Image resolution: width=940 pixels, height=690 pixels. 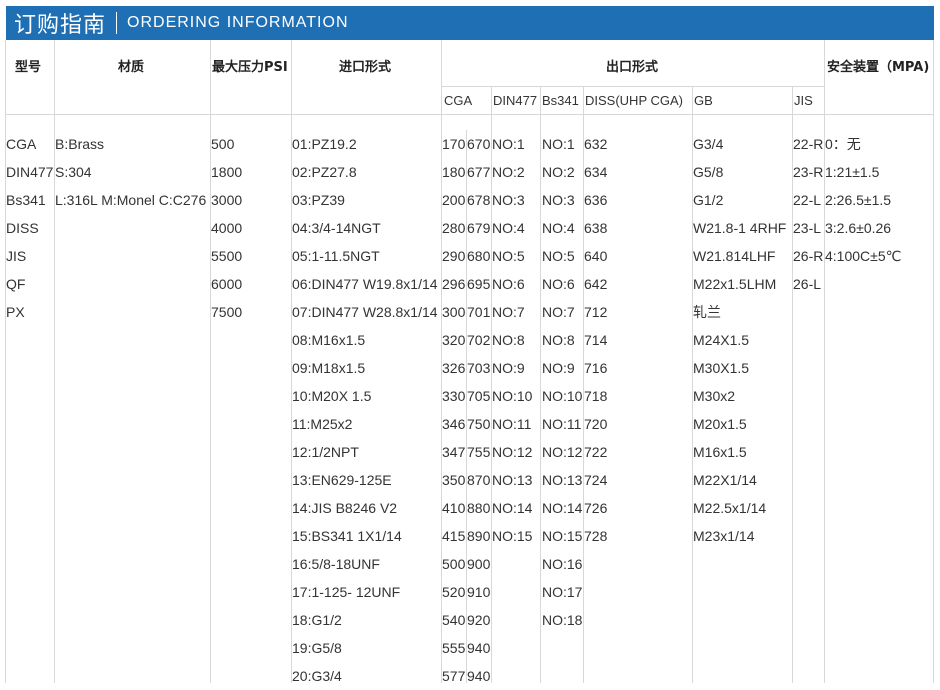 What do you see at coordinates (852, 172) in the screenshot?
I see `table-cell: 1:21±1.5` at bounding box center [852, 172].